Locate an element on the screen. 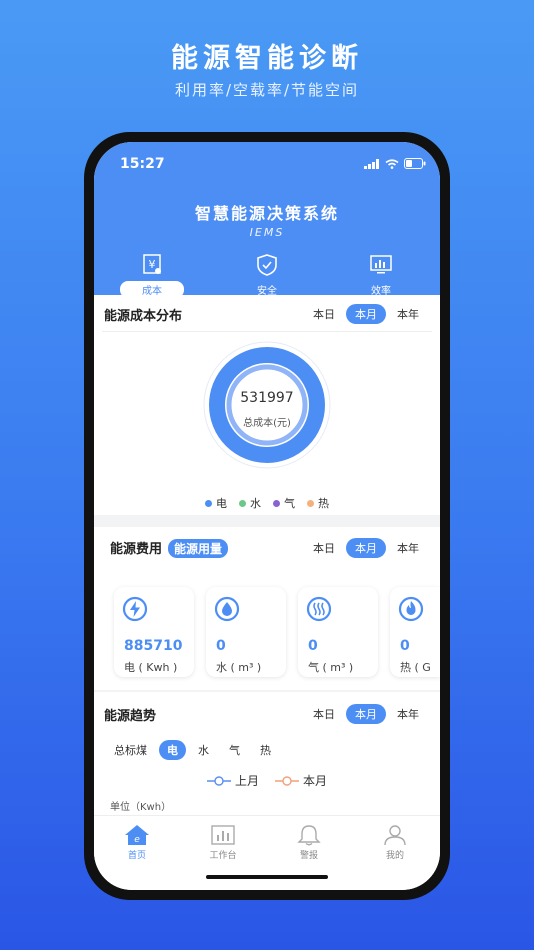 The image size is (534, 950). legend-item: 热 is located at coordinates (318, 503).